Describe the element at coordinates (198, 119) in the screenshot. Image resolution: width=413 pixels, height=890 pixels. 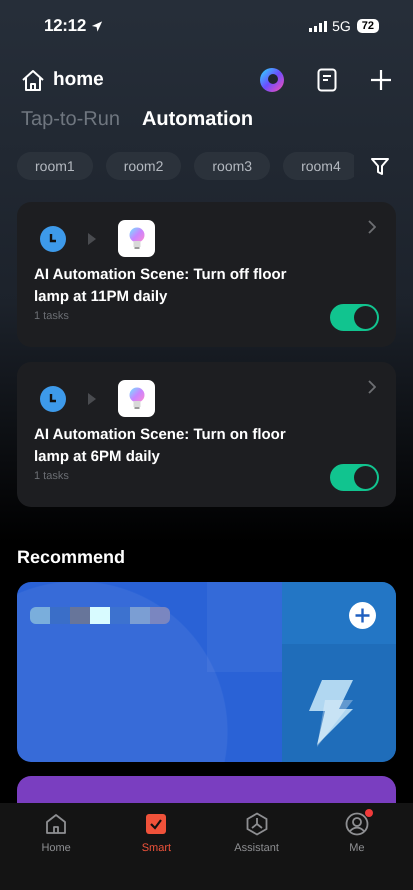
I see `tab: Automation` at that location.